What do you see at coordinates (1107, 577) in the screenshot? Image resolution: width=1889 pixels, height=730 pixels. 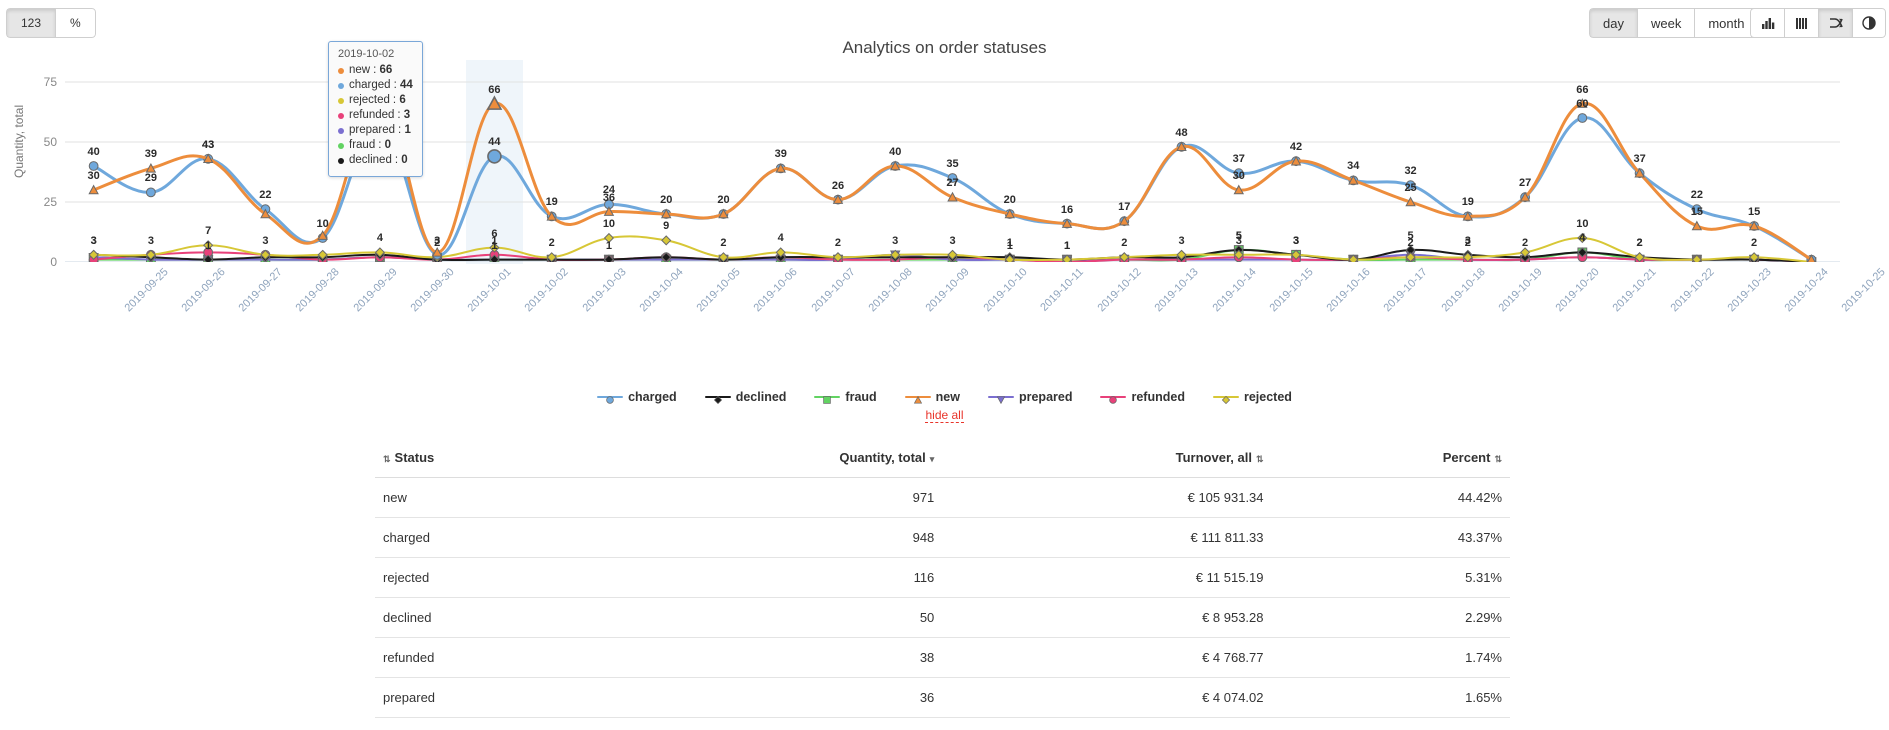 I see `table-cell-turnover: € 11 515.19` at bounding box center [1107, 577].